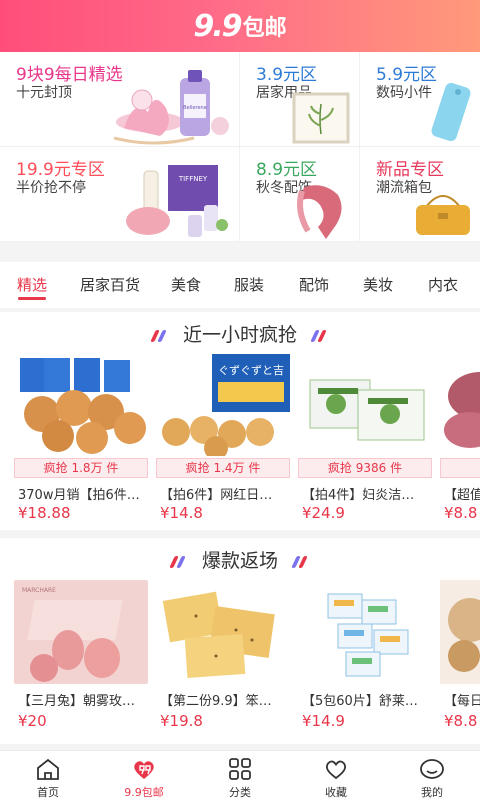 The width and height of the screenshot is (480, 800). Describe the element at coordinates (378, 285) in the screenshot. I see `tab-beauty: 美妆` at that location.